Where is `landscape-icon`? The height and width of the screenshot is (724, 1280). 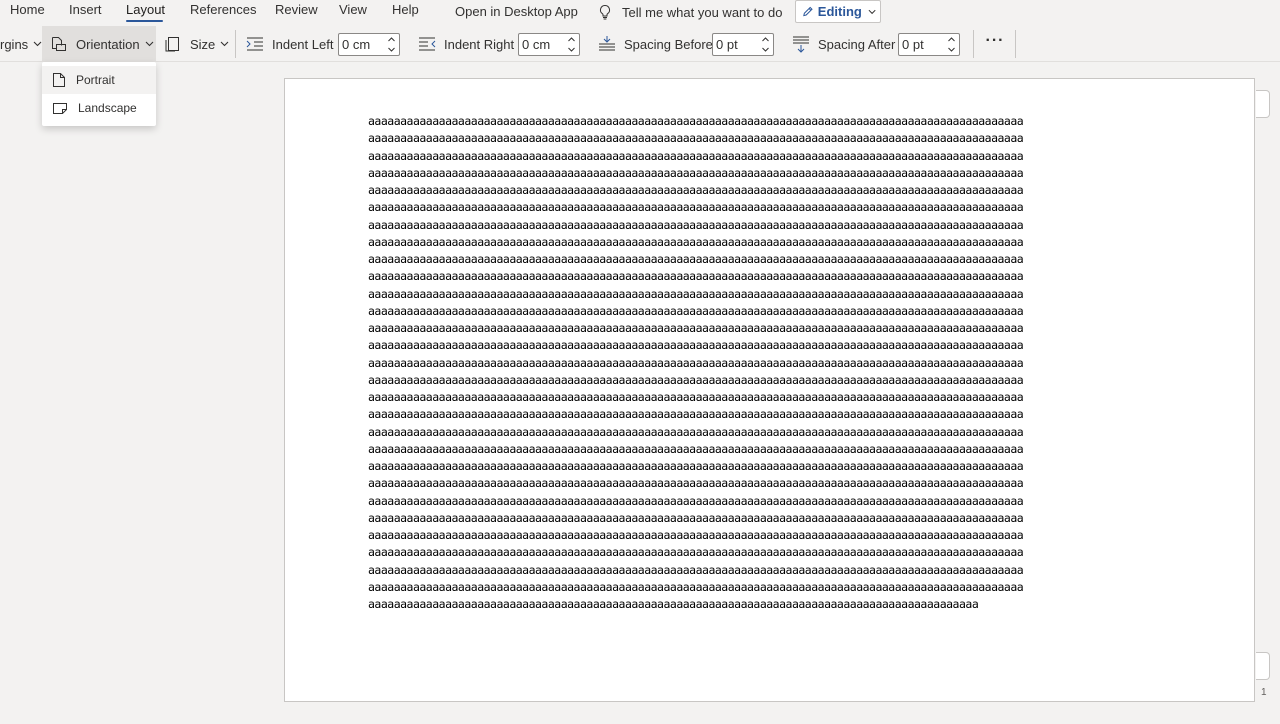
landscape-icon is located at coordinates (60, 108).